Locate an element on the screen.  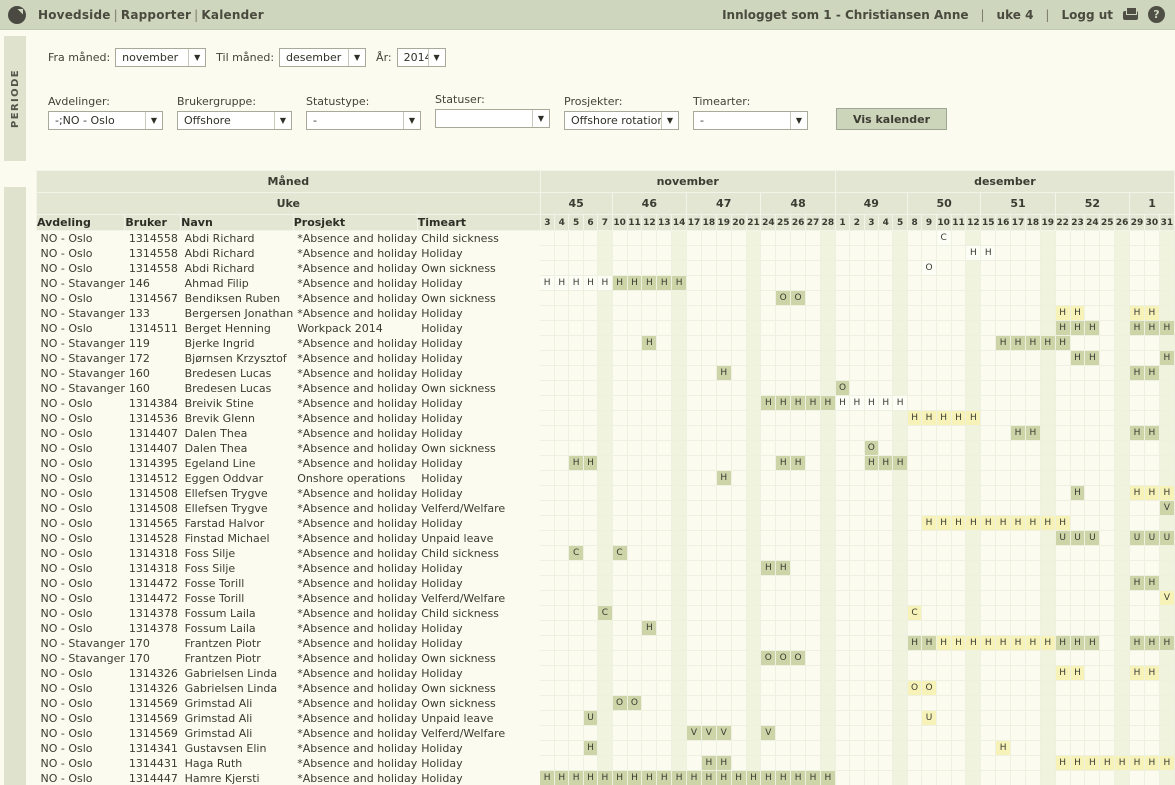
nav-link-hovedside: Hovedside is located at coordinates (74, 15).